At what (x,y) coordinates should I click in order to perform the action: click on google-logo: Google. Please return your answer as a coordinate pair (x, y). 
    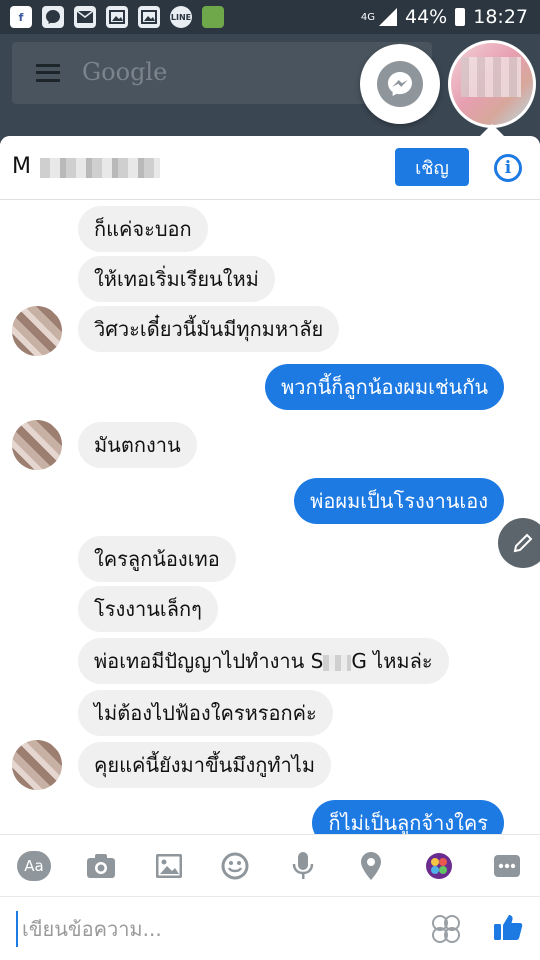
    Looking at the image, I should click on (125, 72).